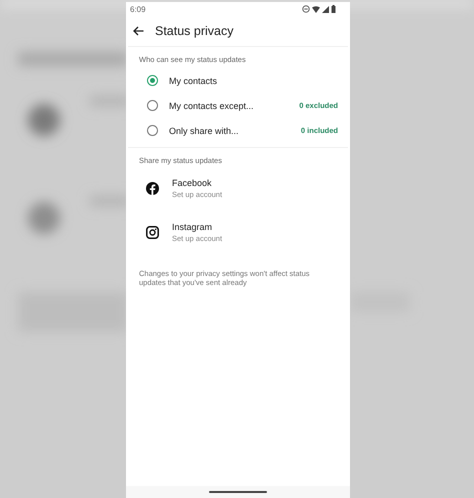 Image resolution: width=474 pixels, height=498 pixels. What do you see at coordinates (193, 81) in the screenshot?
I see `option-label: My contacts` at bounding box center [193, 81].